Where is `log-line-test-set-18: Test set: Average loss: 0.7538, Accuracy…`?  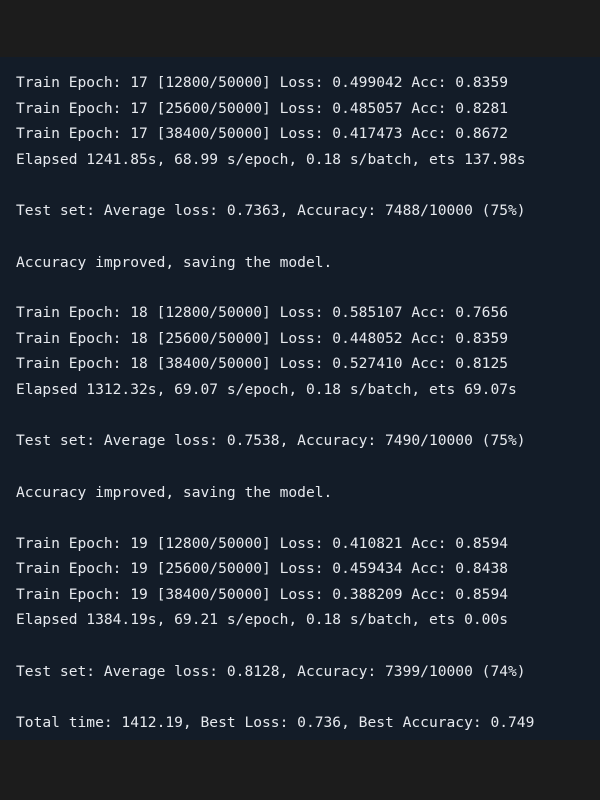
log-line-test-set-18: Test set: Average loss: 0.7538, Accuracy… is located at coordinates (271, 440).